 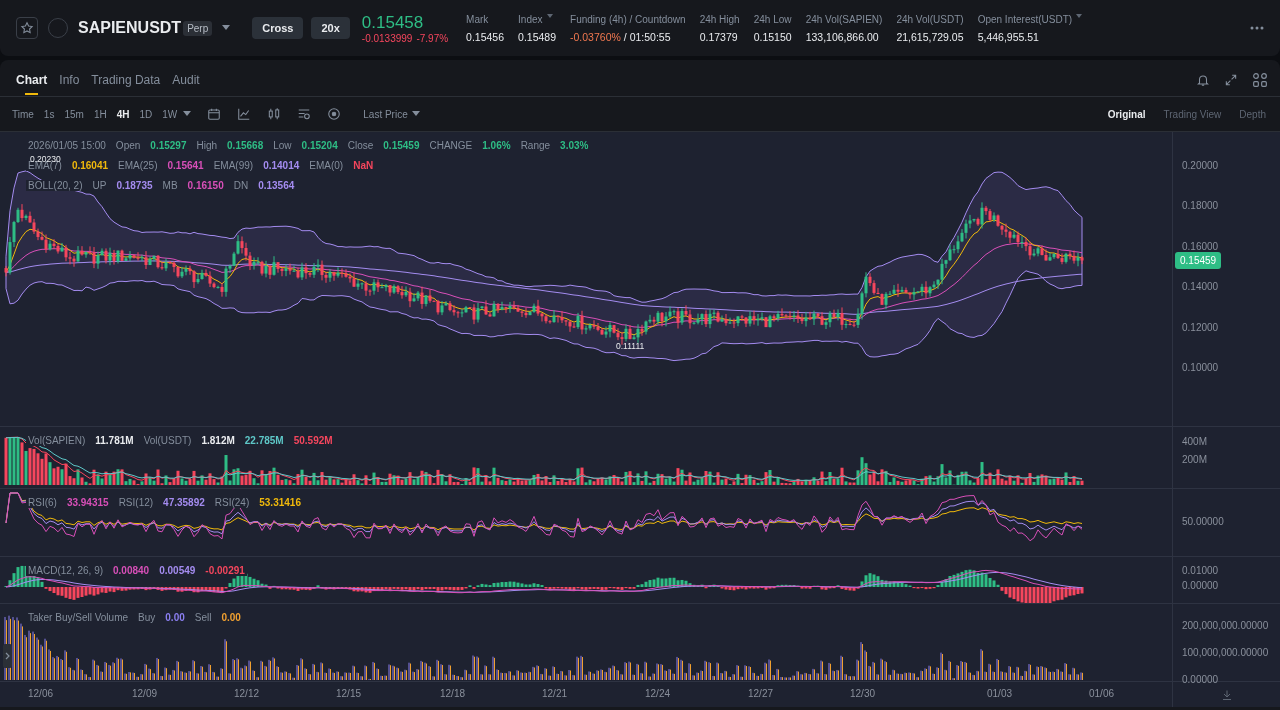 I want to click on legend-label: UP, so click(x=99, y=185).